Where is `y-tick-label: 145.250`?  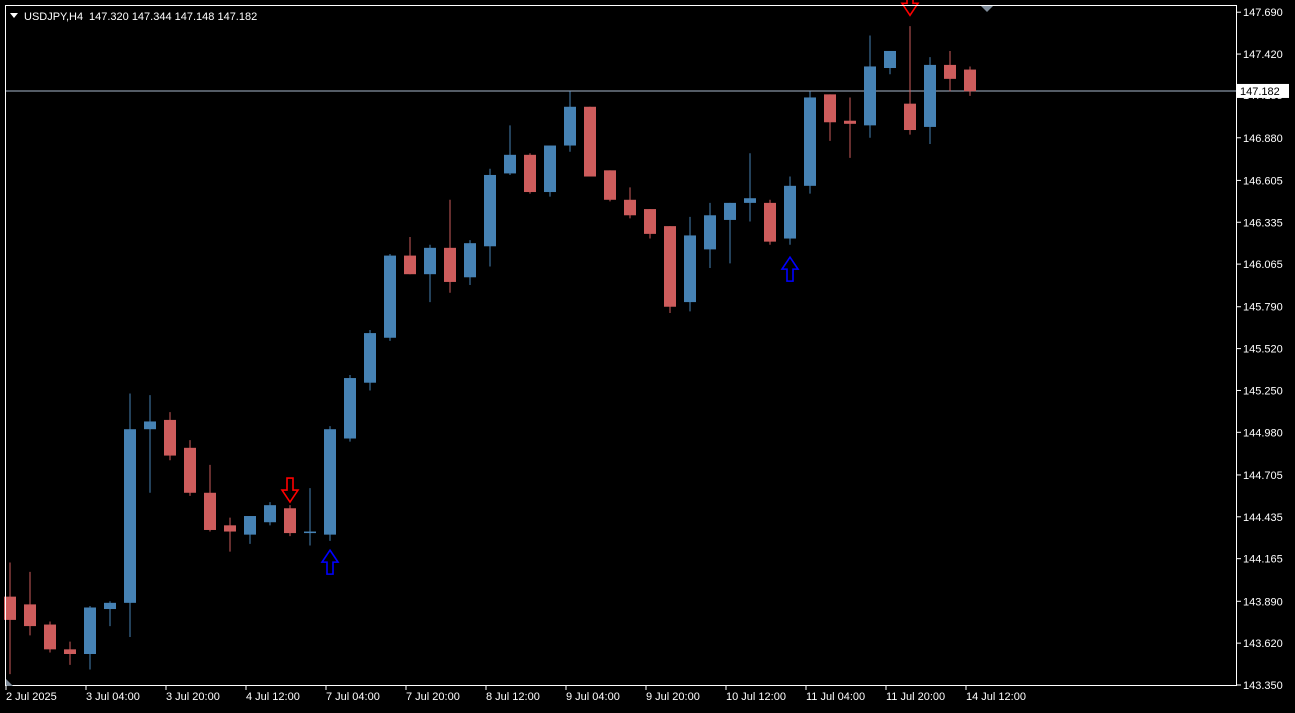
y-tick-label: 145.250 is located at coordinates (1263, 391).